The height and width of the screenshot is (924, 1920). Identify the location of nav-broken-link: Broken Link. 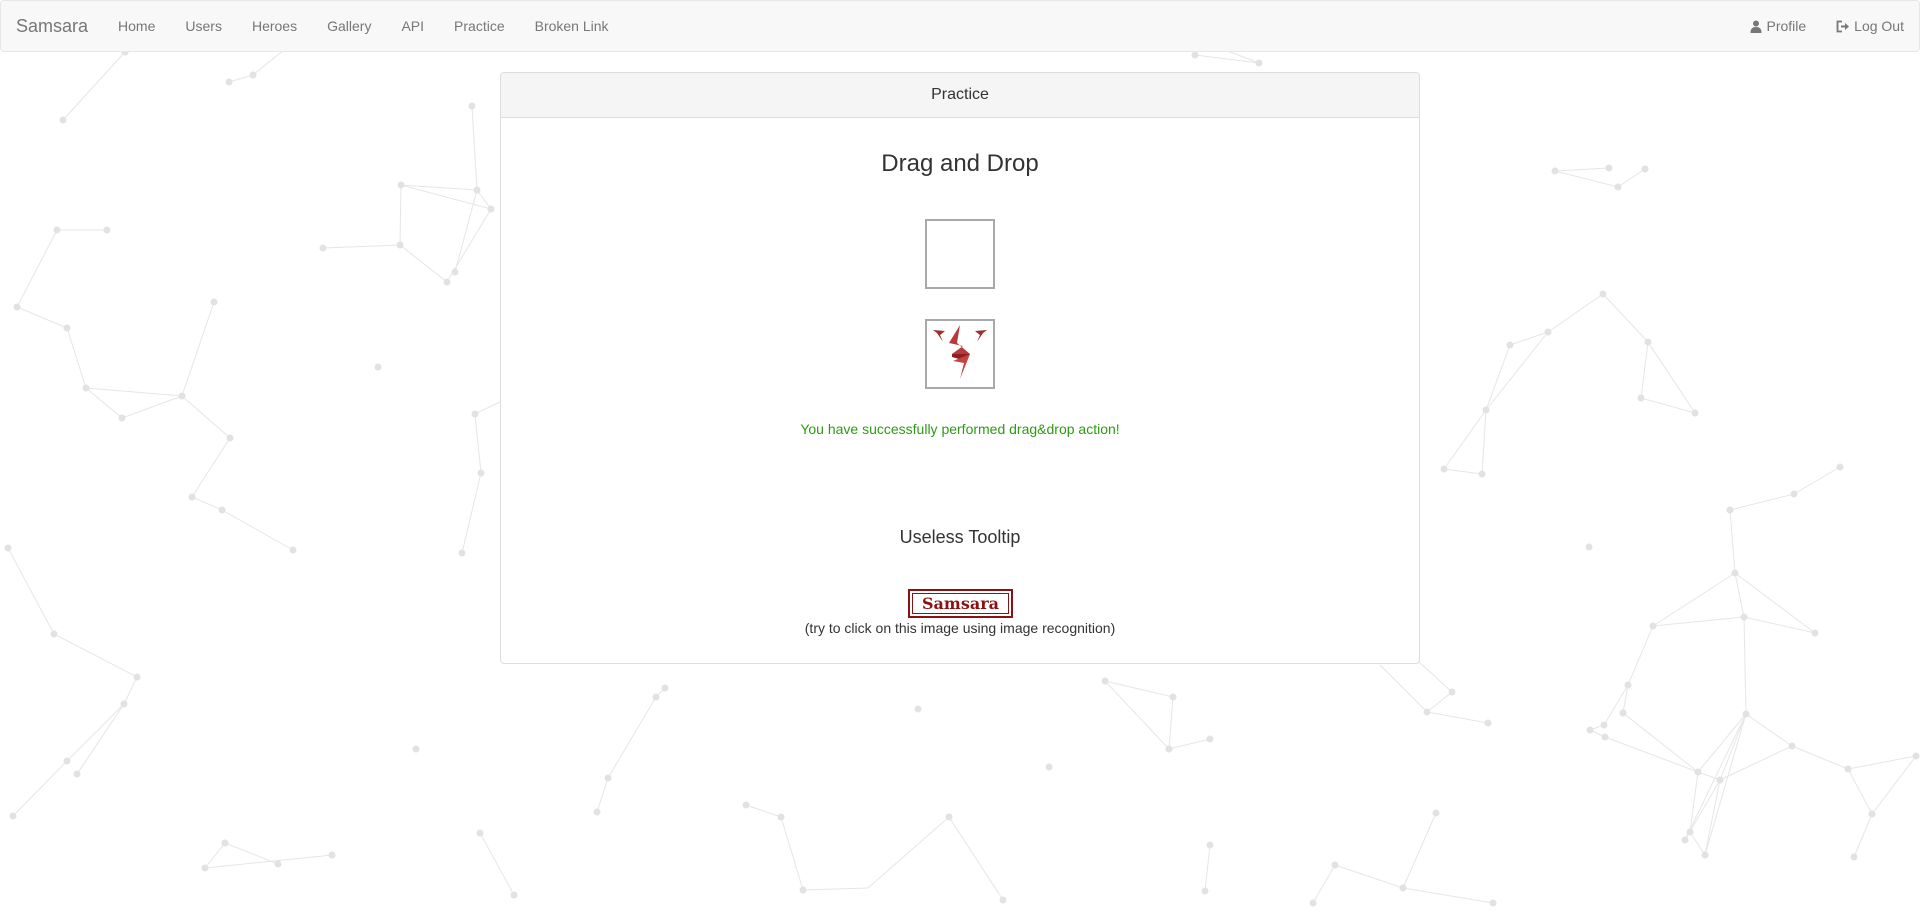
(572, 26).